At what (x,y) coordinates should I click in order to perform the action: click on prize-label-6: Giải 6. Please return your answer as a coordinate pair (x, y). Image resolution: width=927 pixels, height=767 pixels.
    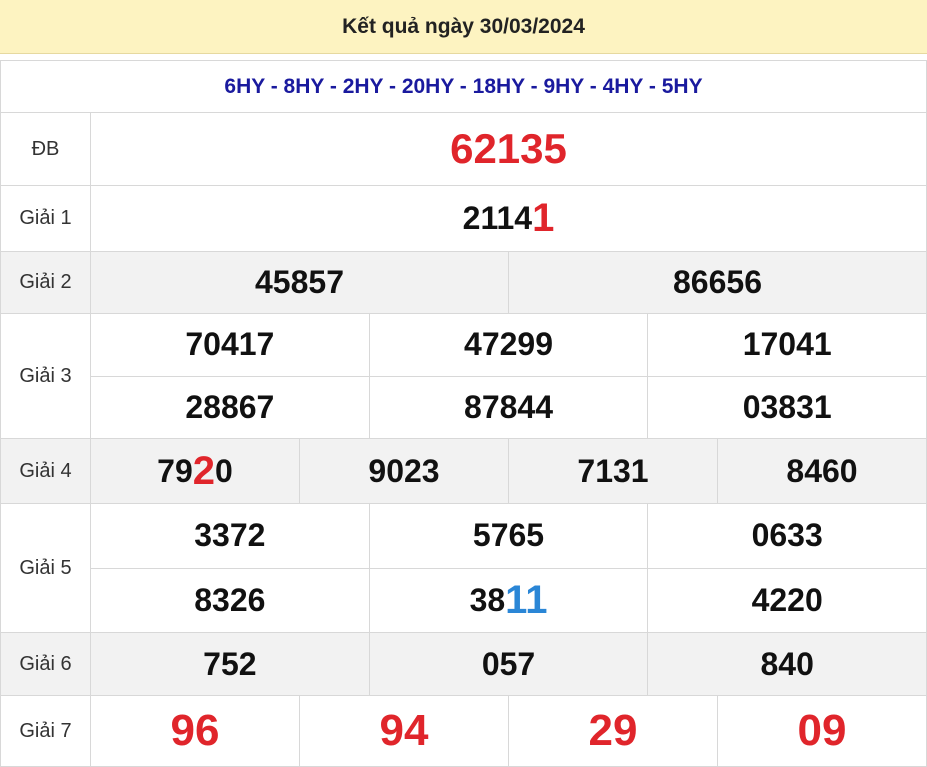
    Looking at the image, I should click on (46, 664).